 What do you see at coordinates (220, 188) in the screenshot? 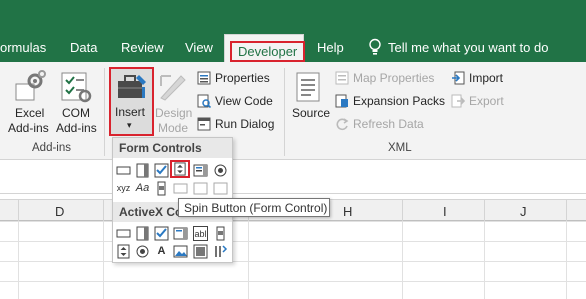
I see `combo-drop-down-edit-icon` at bounding box center [220, 188].